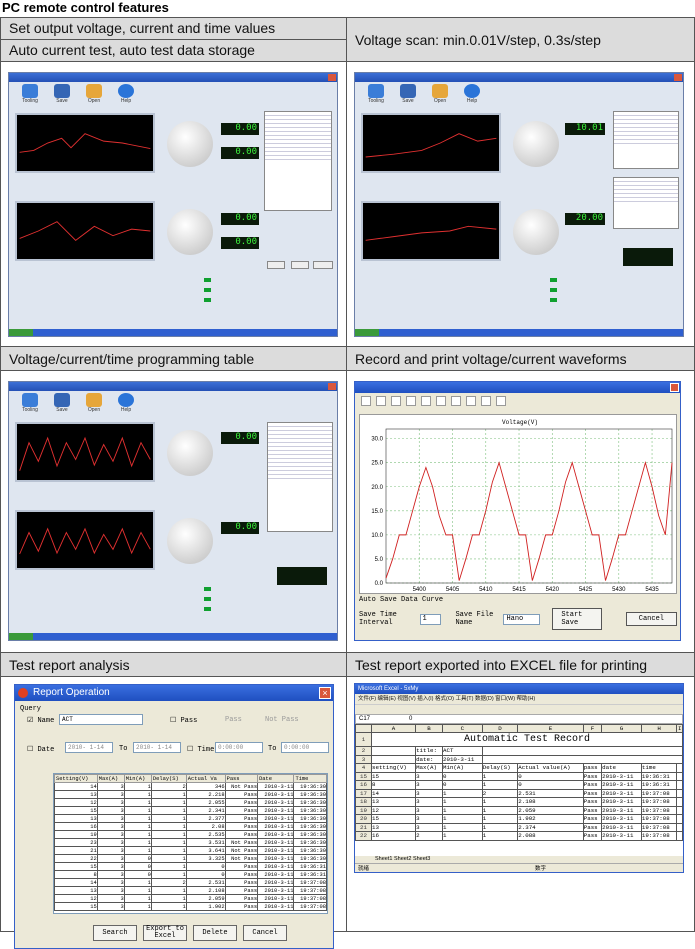 The height and width of the screenshot is (949, 695). Describe the element at coordinates (393, 785) in the screenshot. I see `sheet-cell: 8` at that location.